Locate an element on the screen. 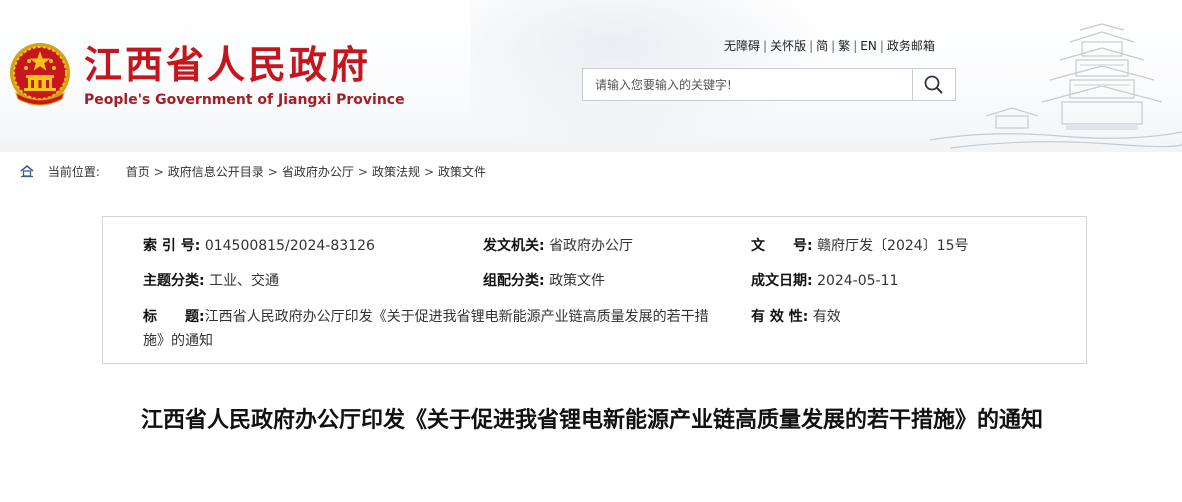 The height and width of the screenshot is (502, 1182). breadcrumb-item-policy-documents: 政策文件 is located at coordinates (462, 172).